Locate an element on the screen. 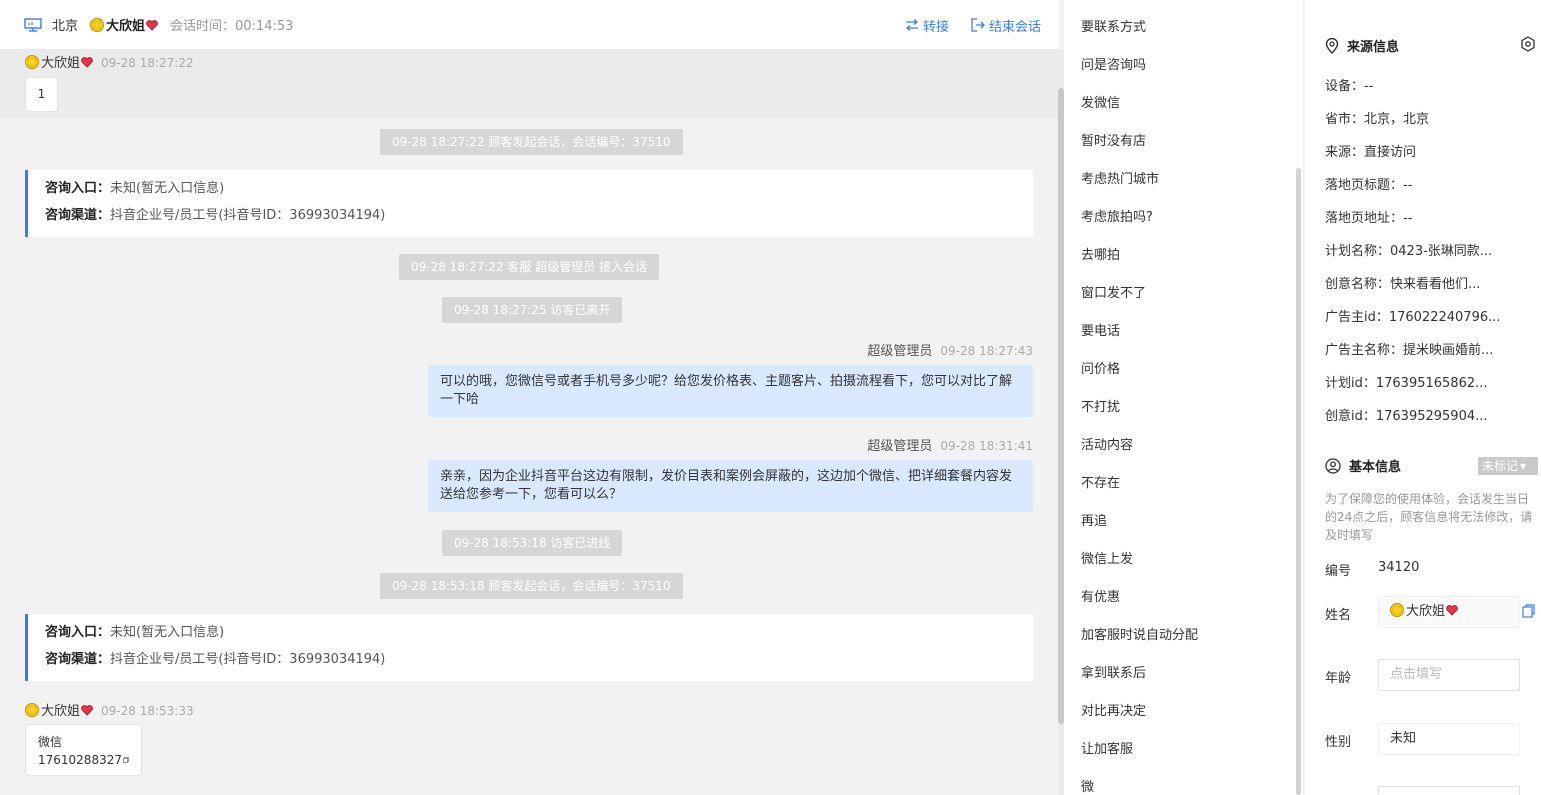 Image resolution: width=1541 pixels, height=795 pixels. basic-info-title: 基本信息 is located at coordinates (1363, 465).